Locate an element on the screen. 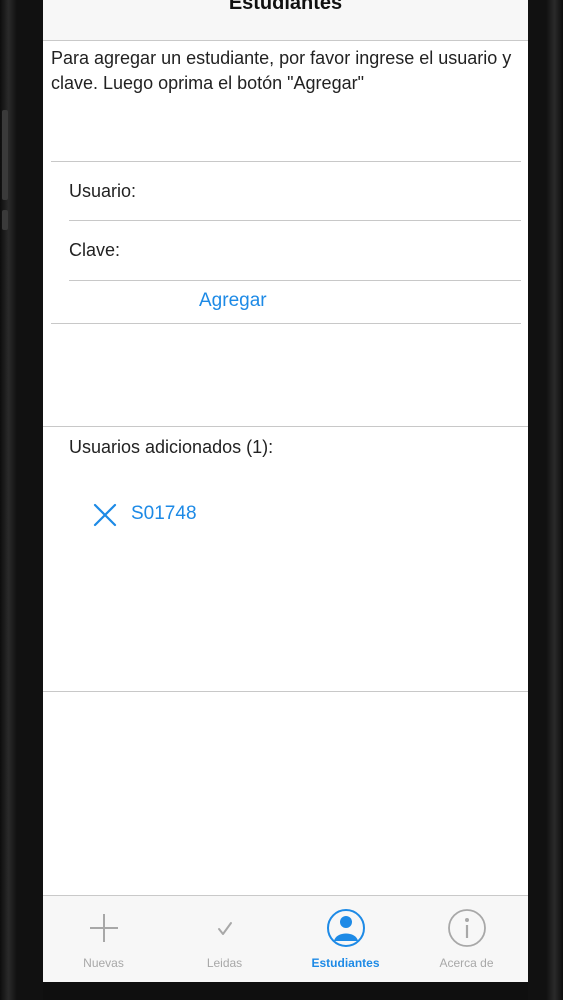 The height and width of the screenshot is (1000, 563). phone-bottom-bezel is located at coordinates (285, 991).